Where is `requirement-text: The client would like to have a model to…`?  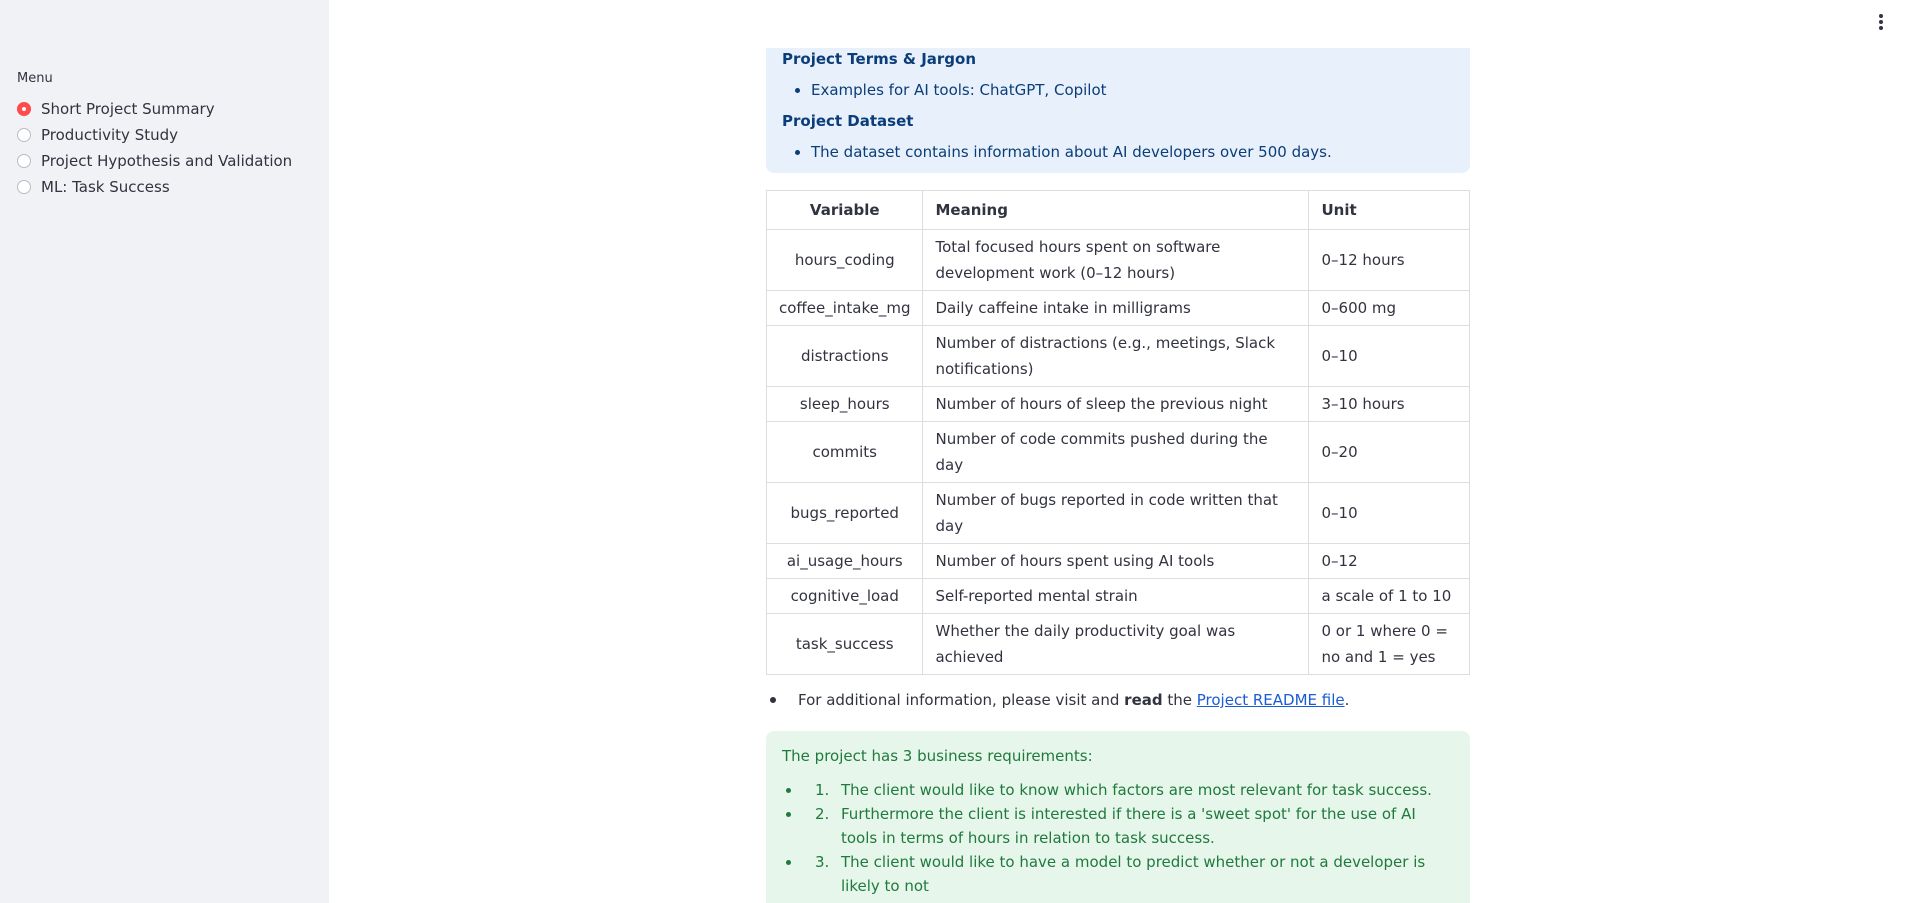
requirement-text: The client would like to have a model to… is located at coordinates (1133, 874).